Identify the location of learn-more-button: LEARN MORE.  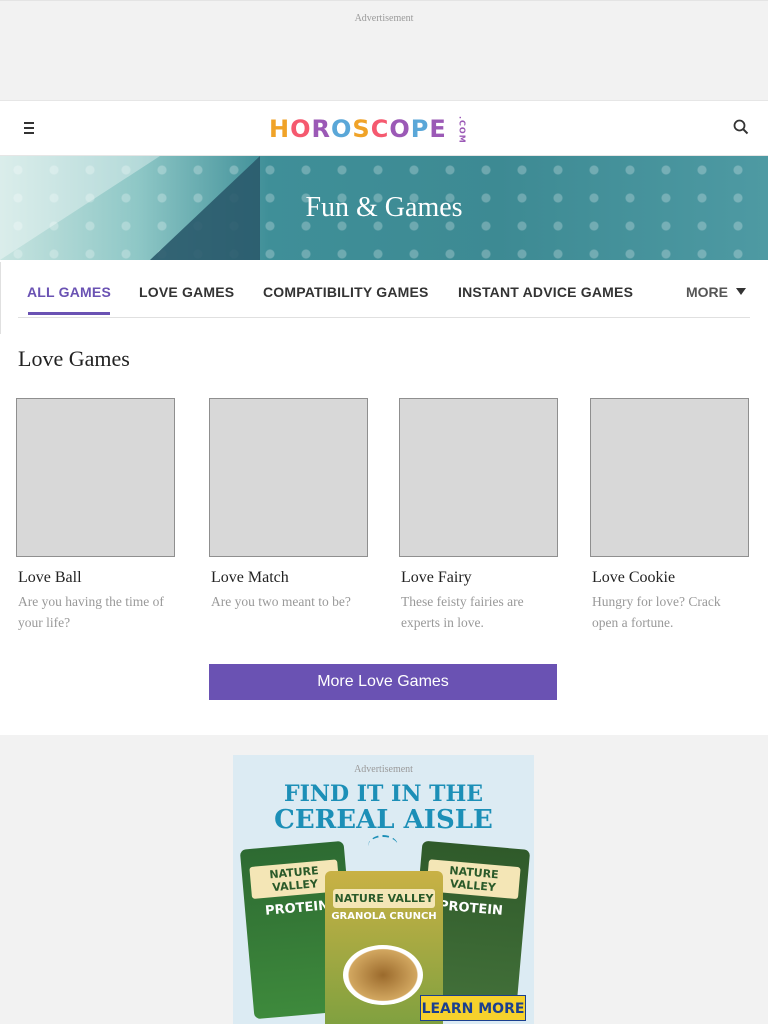
(473, 1008).